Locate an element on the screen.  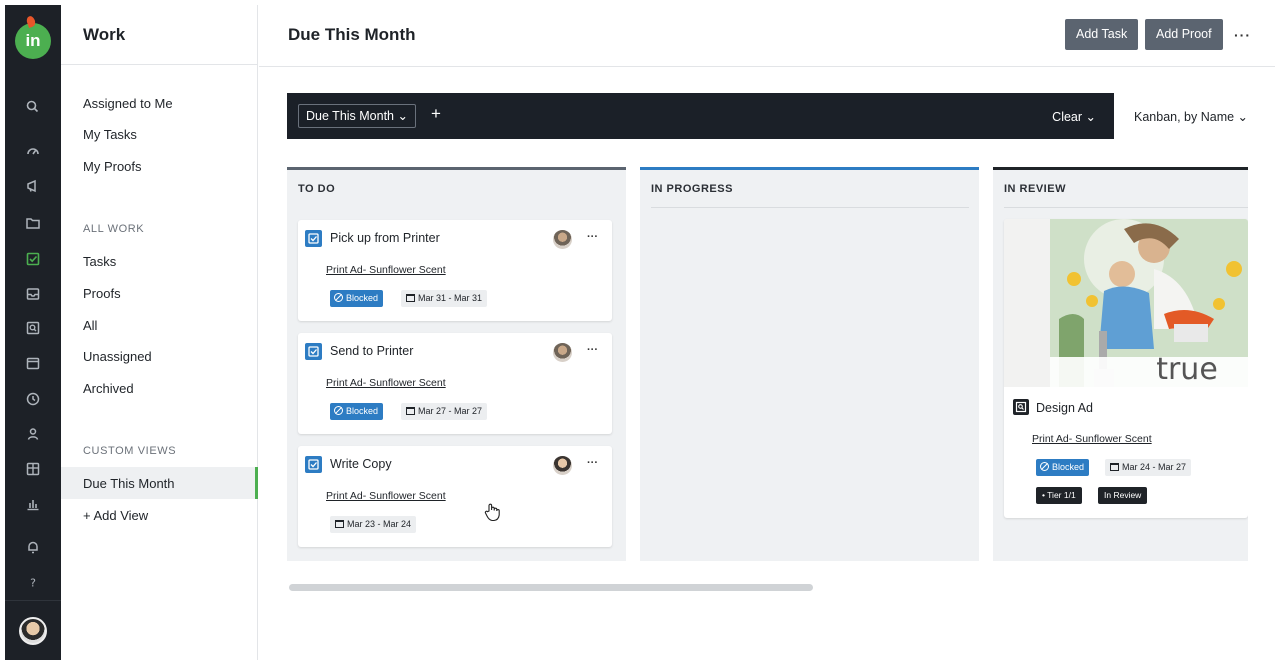
help-icon: ? is located at coordinates (33, 582).